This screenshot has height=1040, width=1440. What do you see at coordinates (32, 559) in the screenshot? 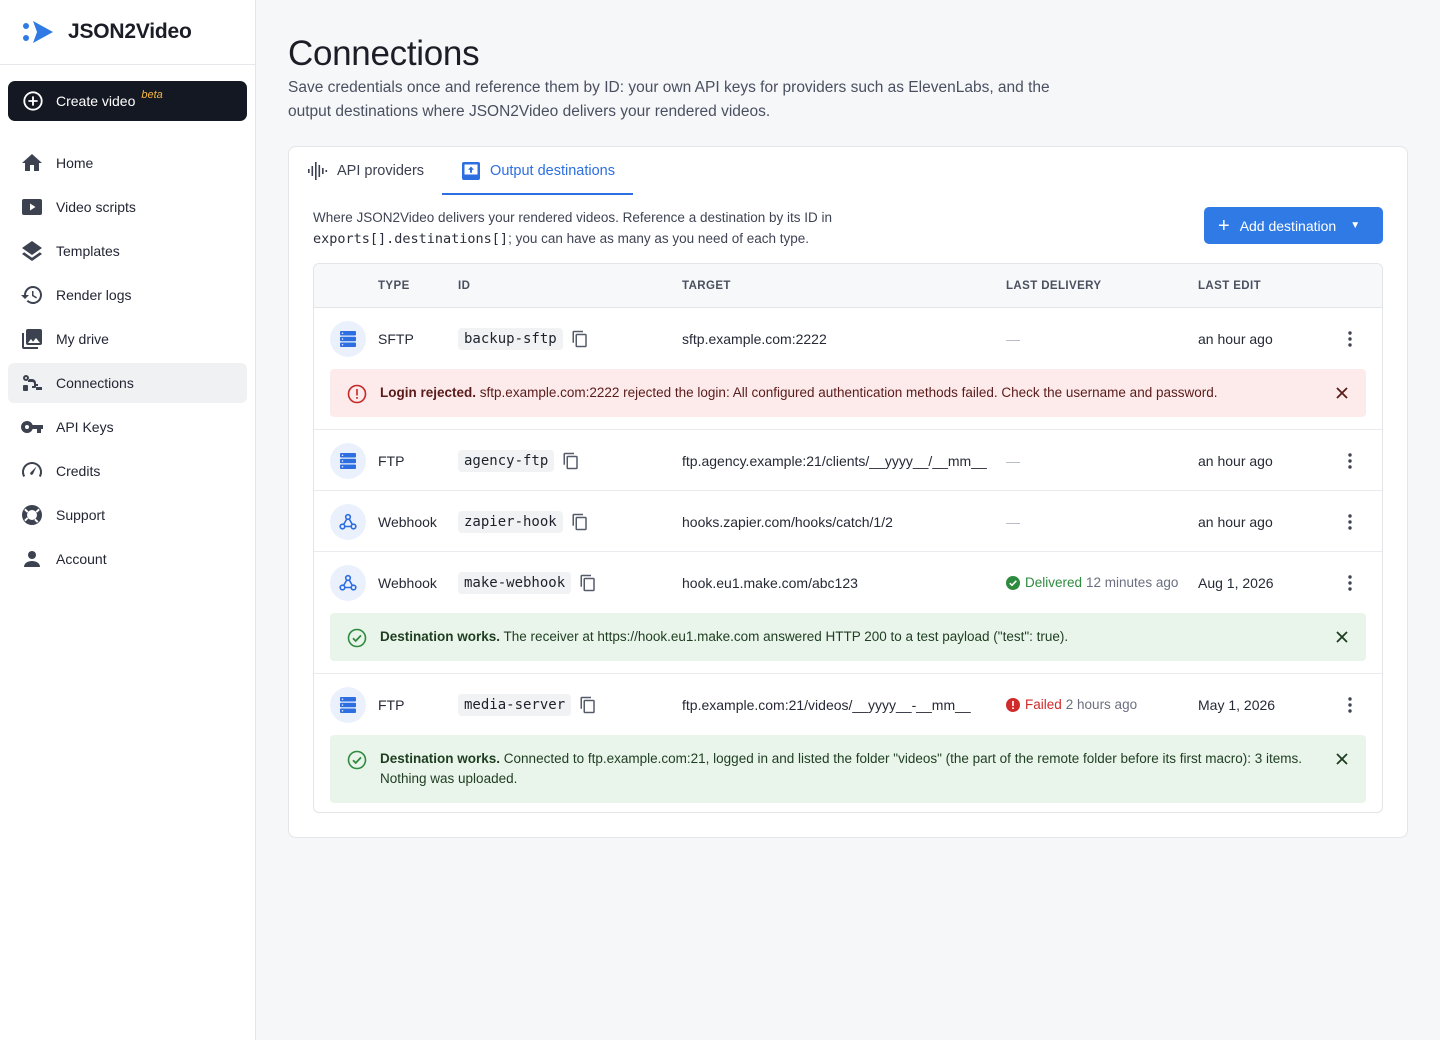
I see `person-icon` at bounding box center [32, 559].